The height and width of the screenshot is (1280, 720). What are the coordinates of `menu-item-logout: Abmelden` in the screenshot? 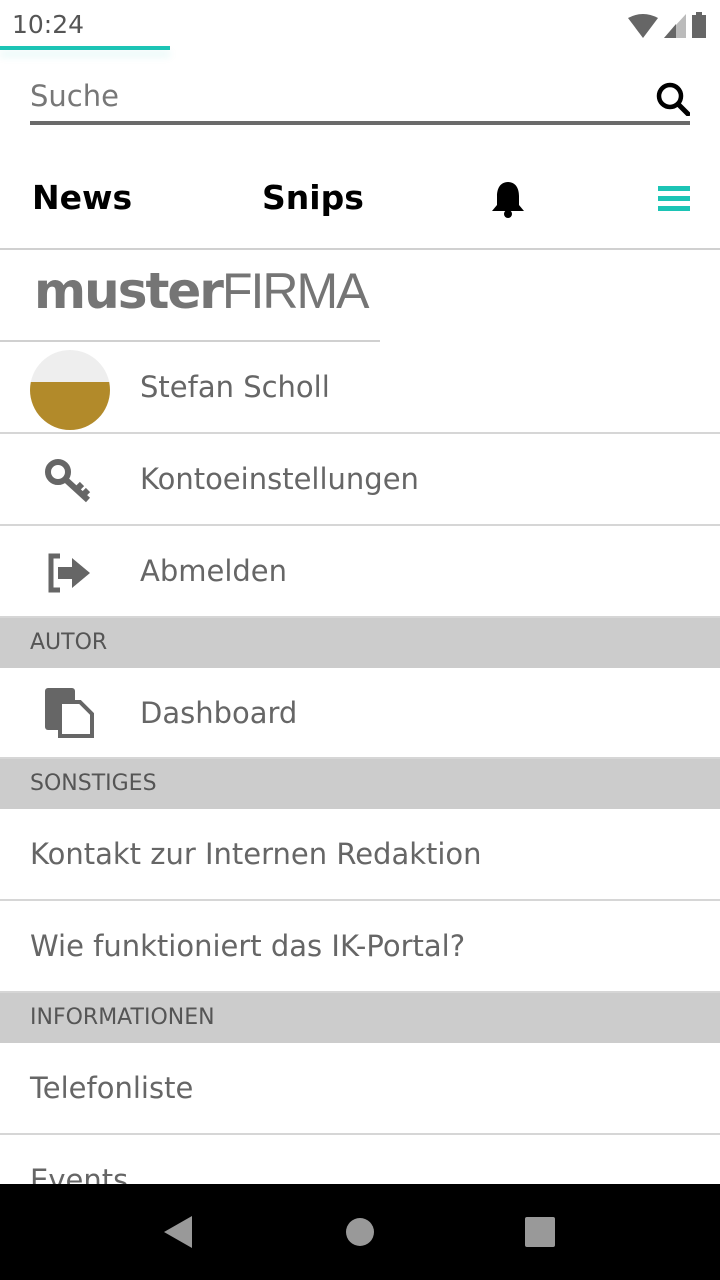 It's located at (360, 572).